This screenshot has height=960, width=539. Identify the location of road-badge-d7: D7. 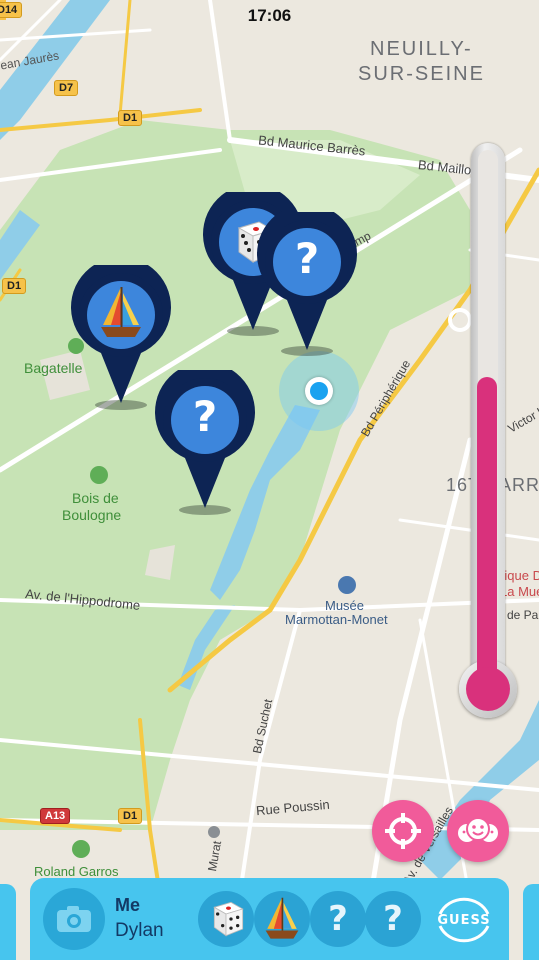
(66, 88).